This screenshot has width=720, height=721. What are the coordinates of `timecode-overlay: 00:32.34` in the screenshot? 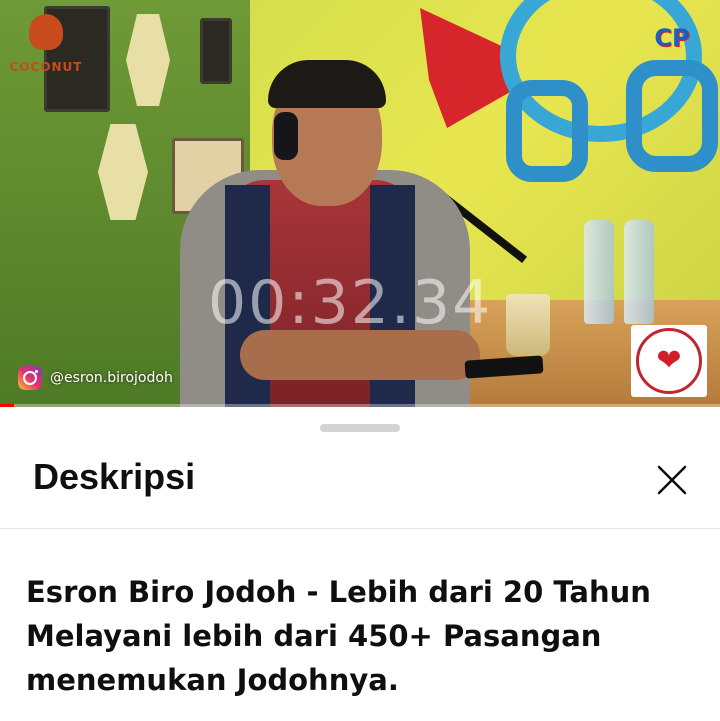 It's located at (350, 303).